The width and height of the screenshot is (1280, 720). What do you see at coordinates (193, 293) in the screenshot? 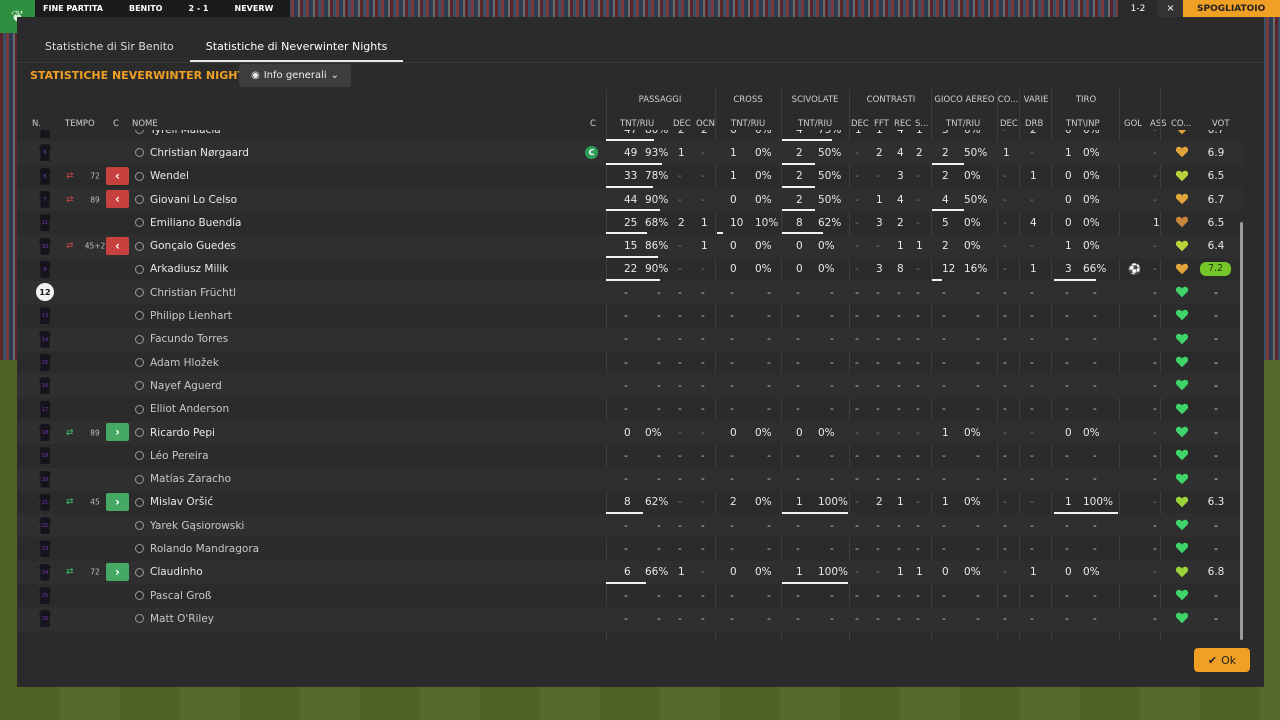
I see `player-name: Christian Früchtl` at bounding box center [193, 293].